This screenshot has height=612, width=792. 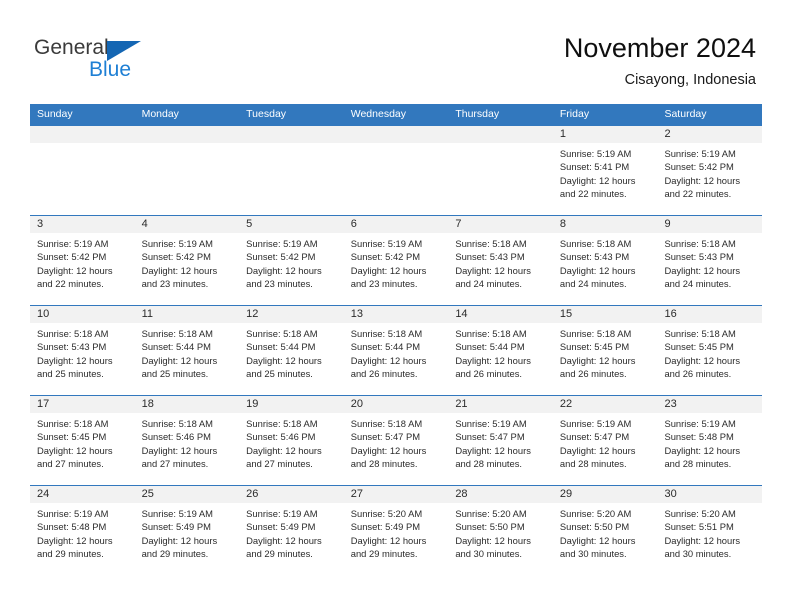 I want to click on day-number-band: 5, so click(x=291, y=224).